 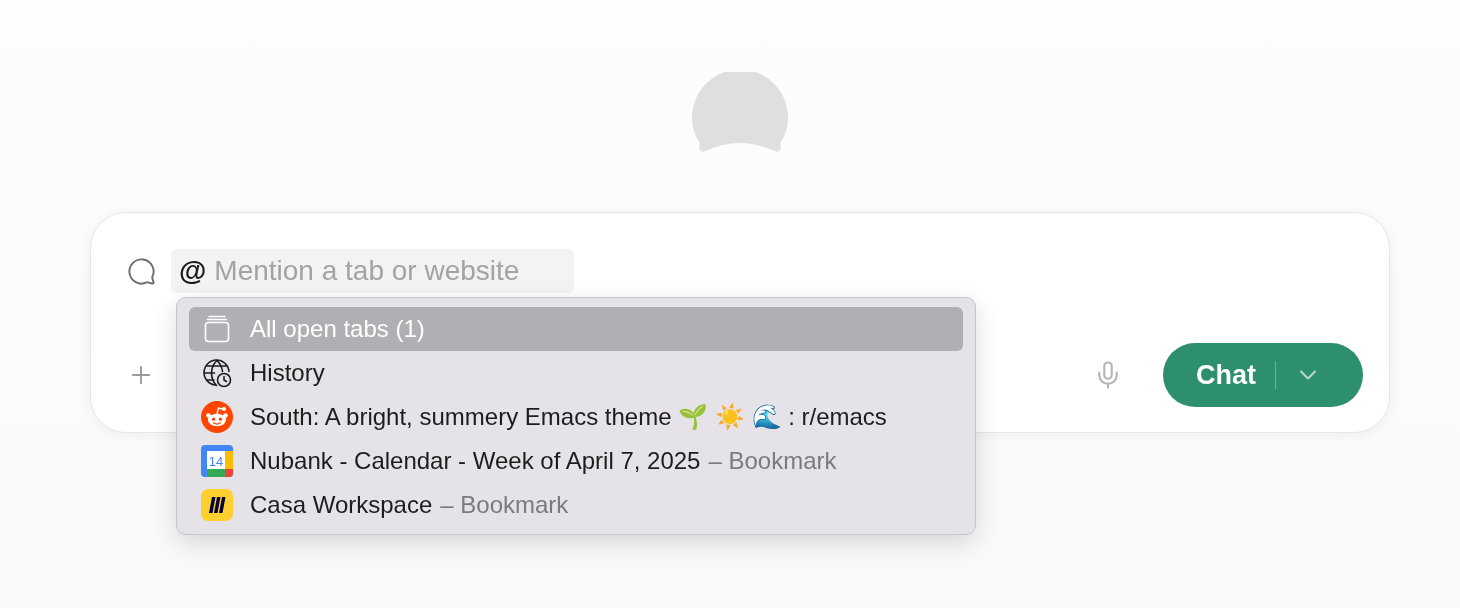 I want to click on menu-item: History, so click(x=576, y=373).